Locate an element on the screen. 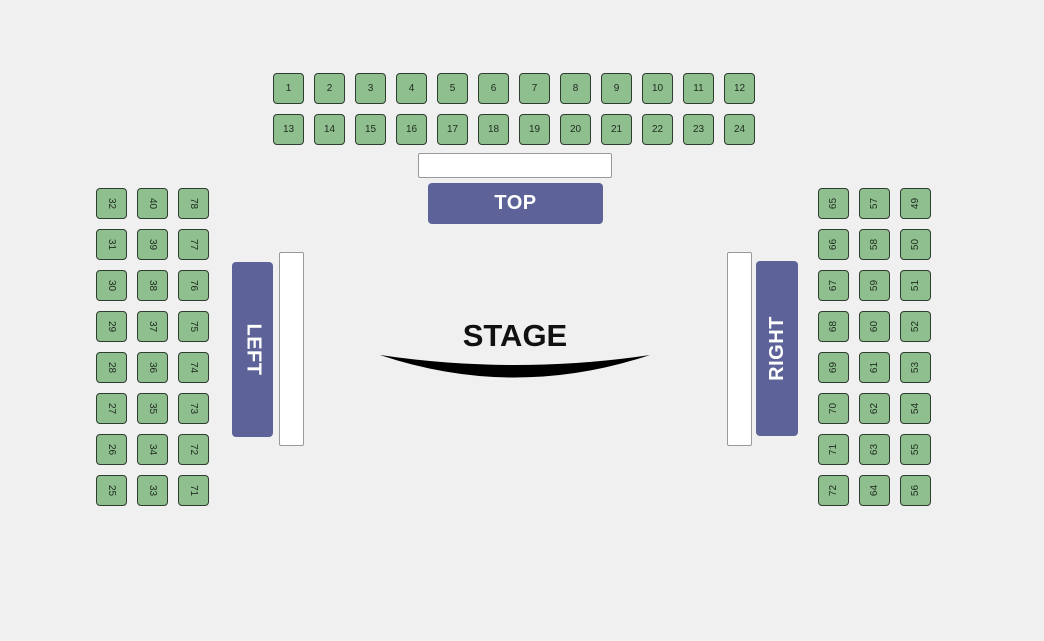 This screenshot has height=641, width=1044. seat-61: 61 is located at coordinates (874, 367).